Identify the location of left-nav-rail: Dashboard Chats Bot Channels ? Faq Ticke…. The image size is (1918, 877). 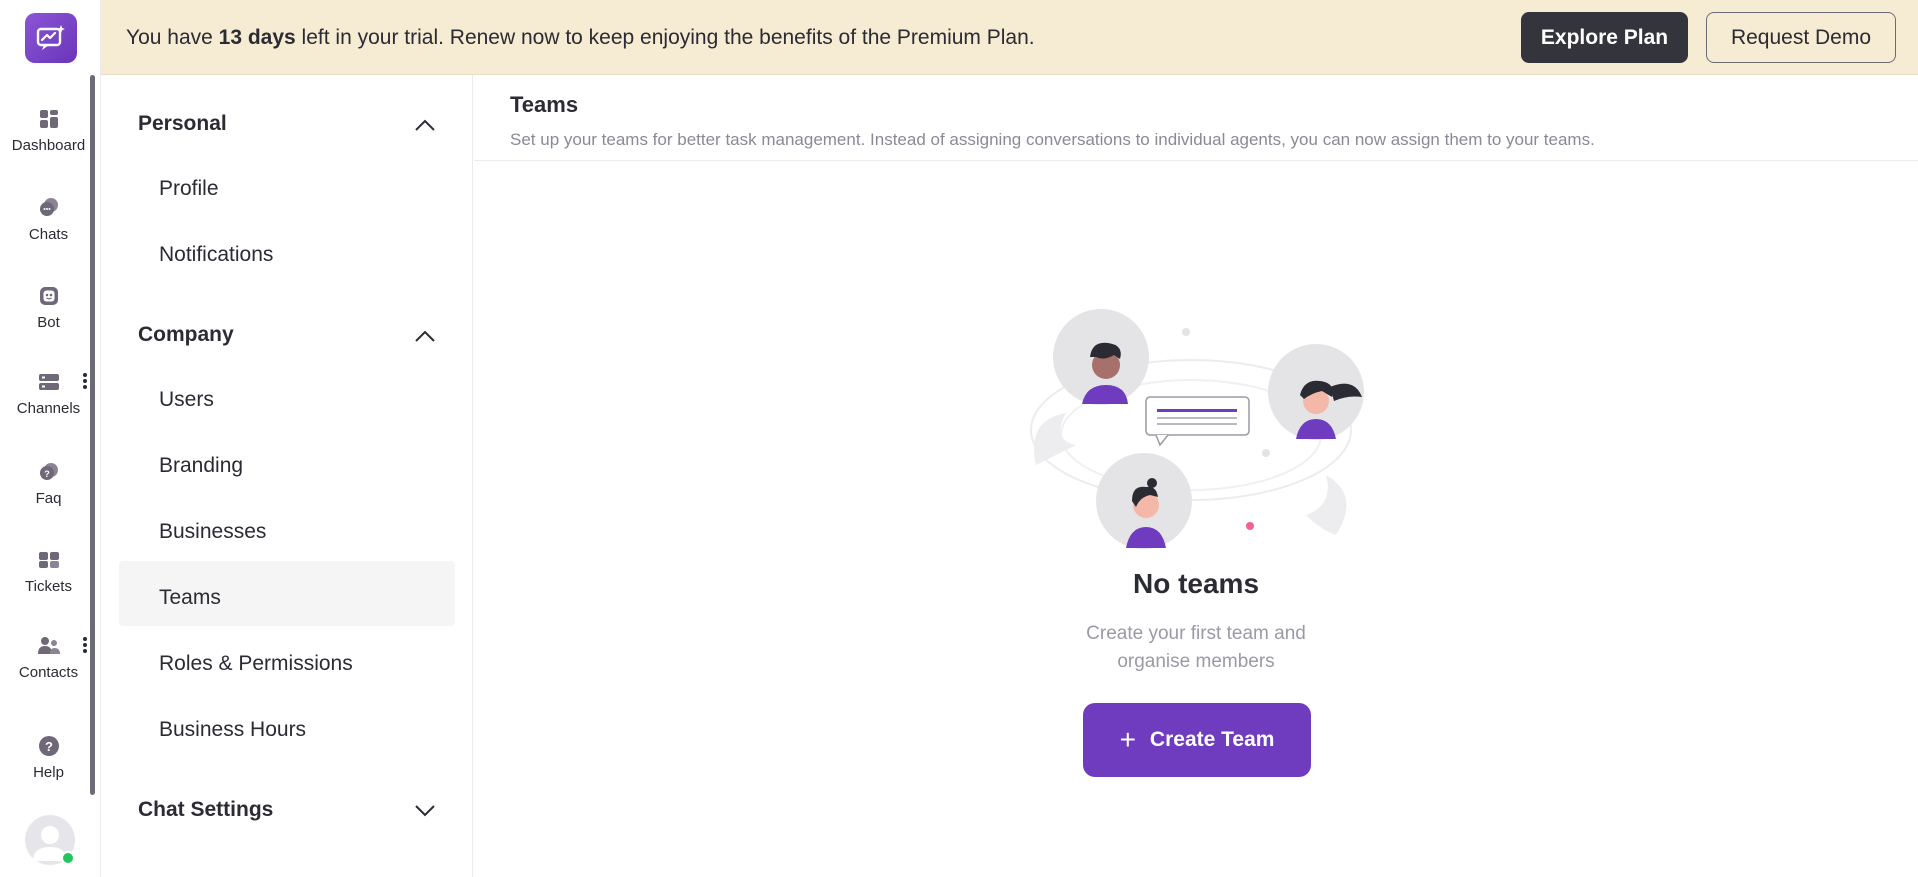
(50, 438).